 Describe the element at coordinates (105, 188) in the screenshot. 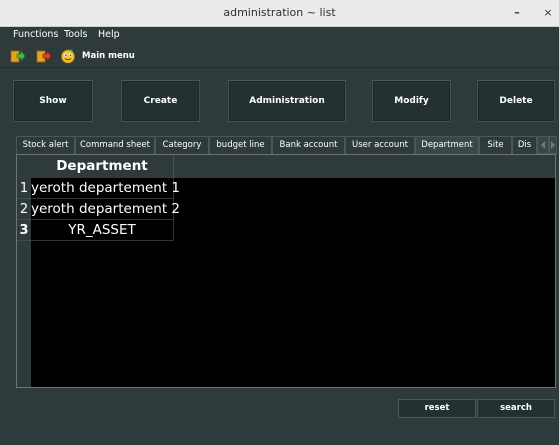

I see `table-cell: yeroth departement 1` at that location.